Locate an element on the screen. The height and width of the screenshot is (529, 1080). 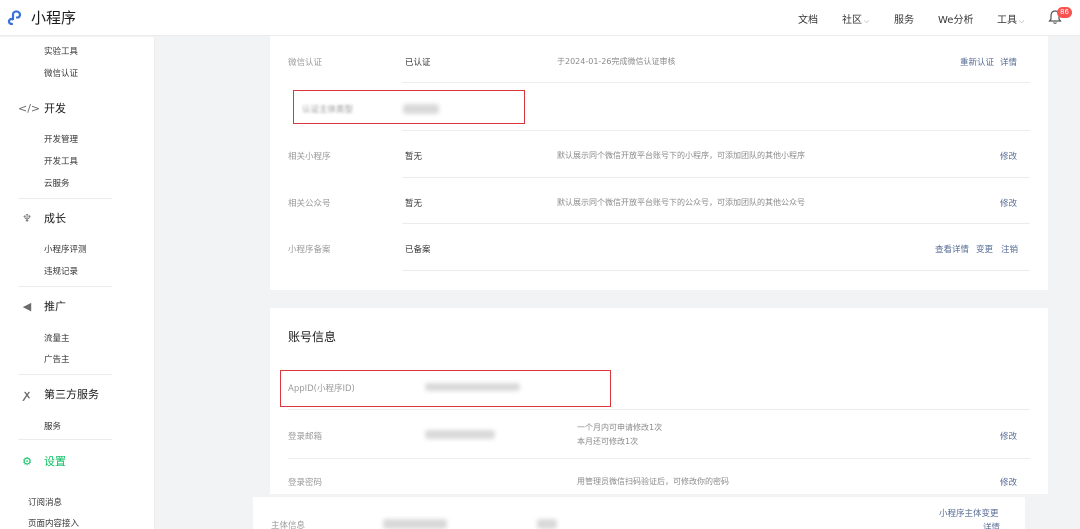
sidebar-item-dev-manage: 开发管理 is located at coordinates (61, 139).